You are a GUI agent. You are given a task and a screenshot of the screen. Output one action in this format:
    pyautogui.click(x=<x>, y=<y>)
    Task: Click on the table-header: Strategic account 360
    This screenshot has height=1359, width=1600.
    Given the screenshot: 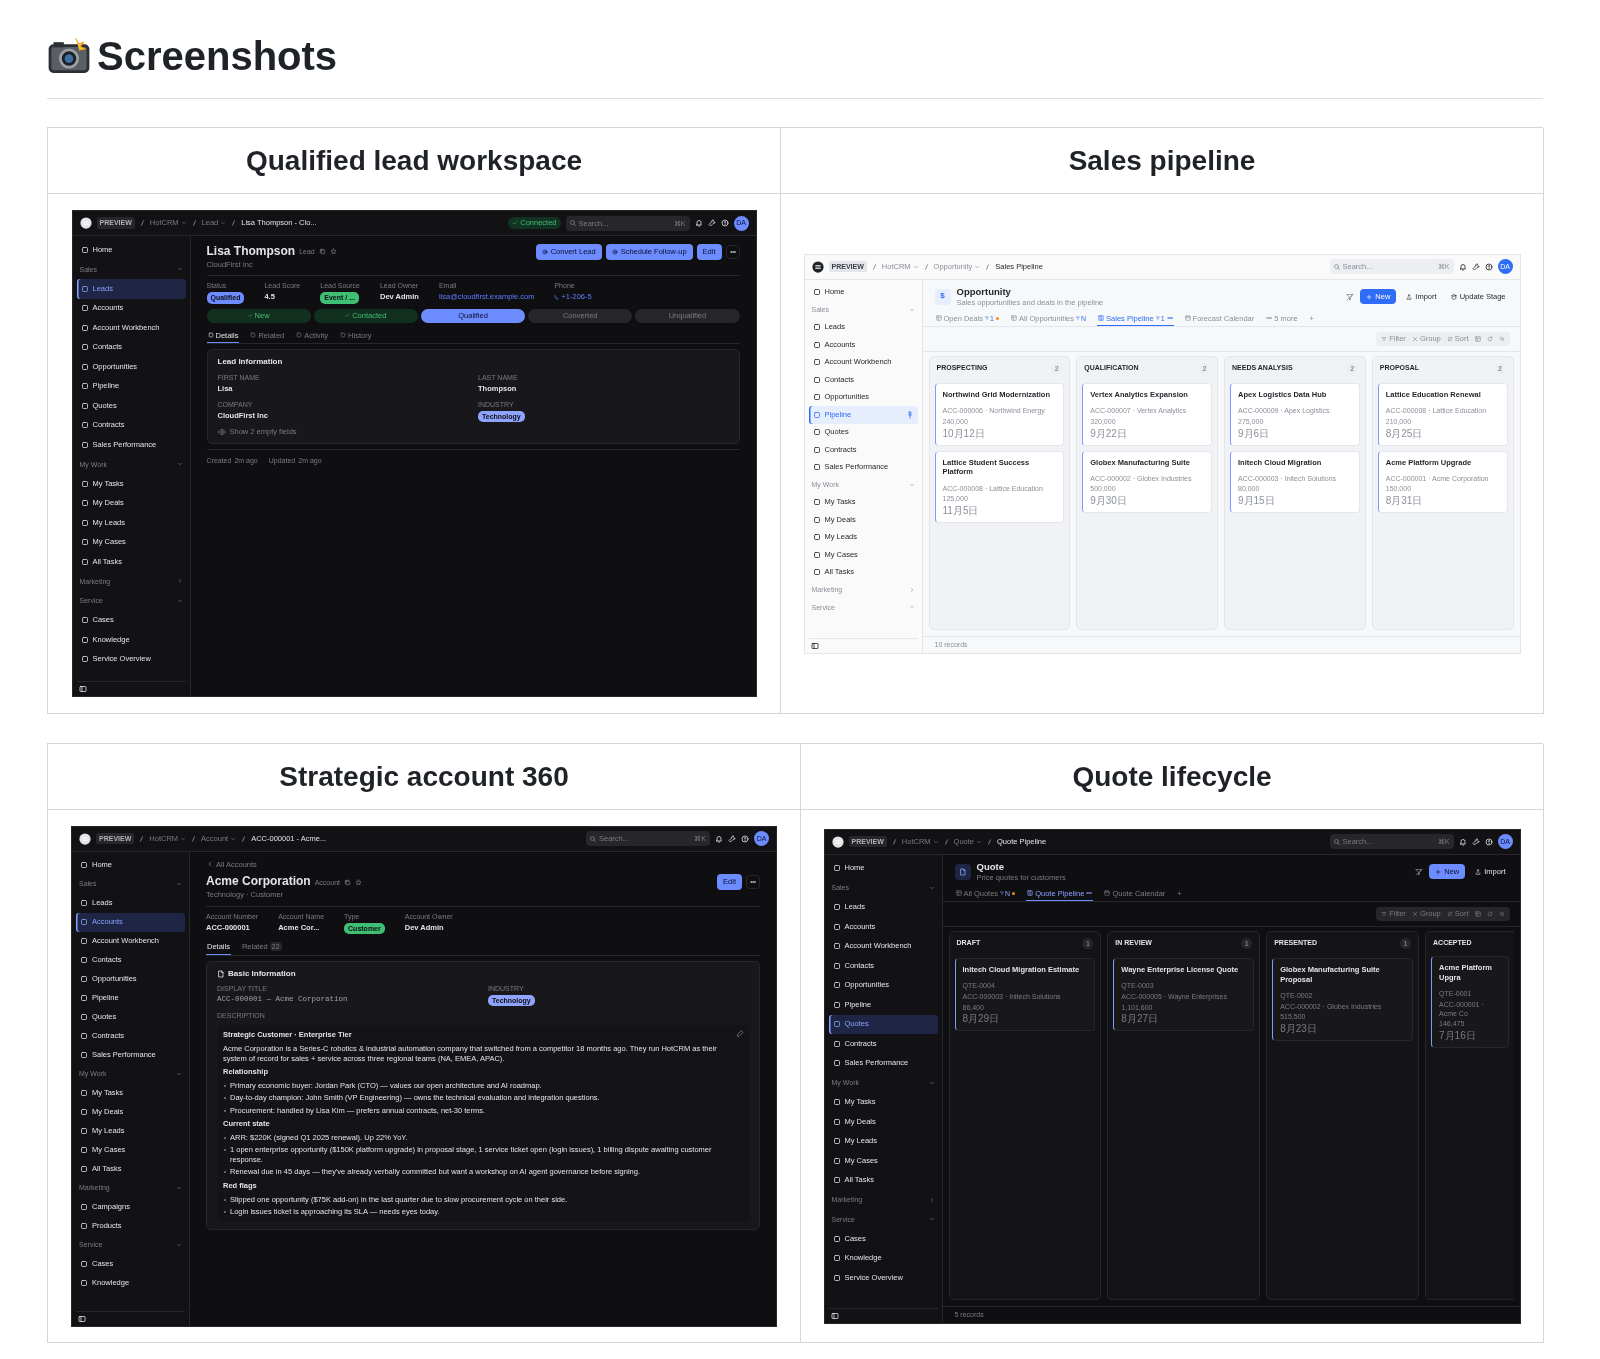 What is the action you would take?
    pyautogui.click(x=424, y=777)
    